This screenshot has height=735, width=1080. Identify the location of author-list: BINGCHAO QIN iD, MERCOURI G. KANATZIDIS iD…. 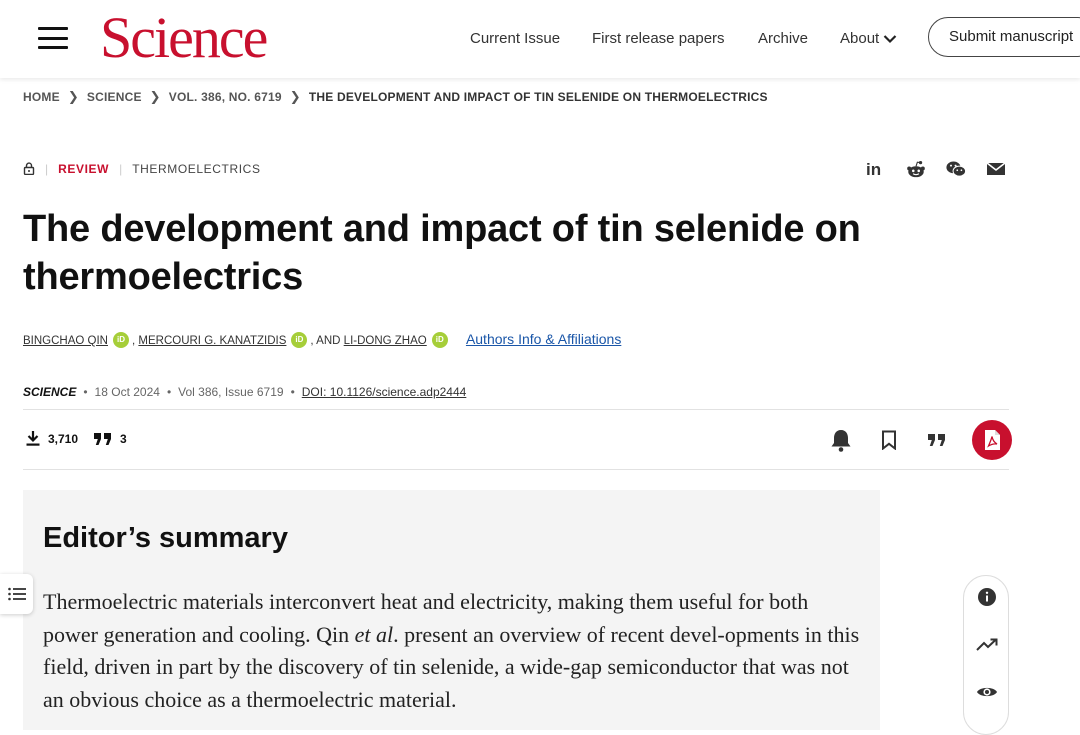
(322, 339).